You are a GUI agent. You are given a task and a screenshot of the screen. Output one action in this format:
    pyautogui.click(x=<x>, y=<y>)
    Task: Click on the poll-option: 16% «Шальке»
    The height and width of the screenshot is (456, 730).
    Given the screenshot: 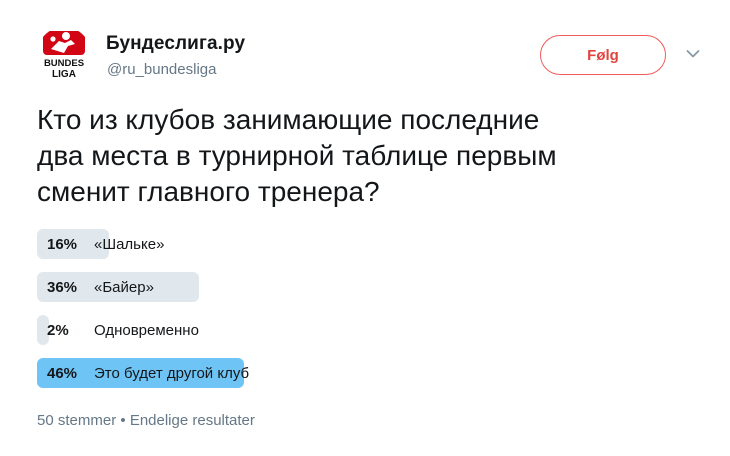 What is the action you would take?
    pyautogui.click(x=372, y=244)
    